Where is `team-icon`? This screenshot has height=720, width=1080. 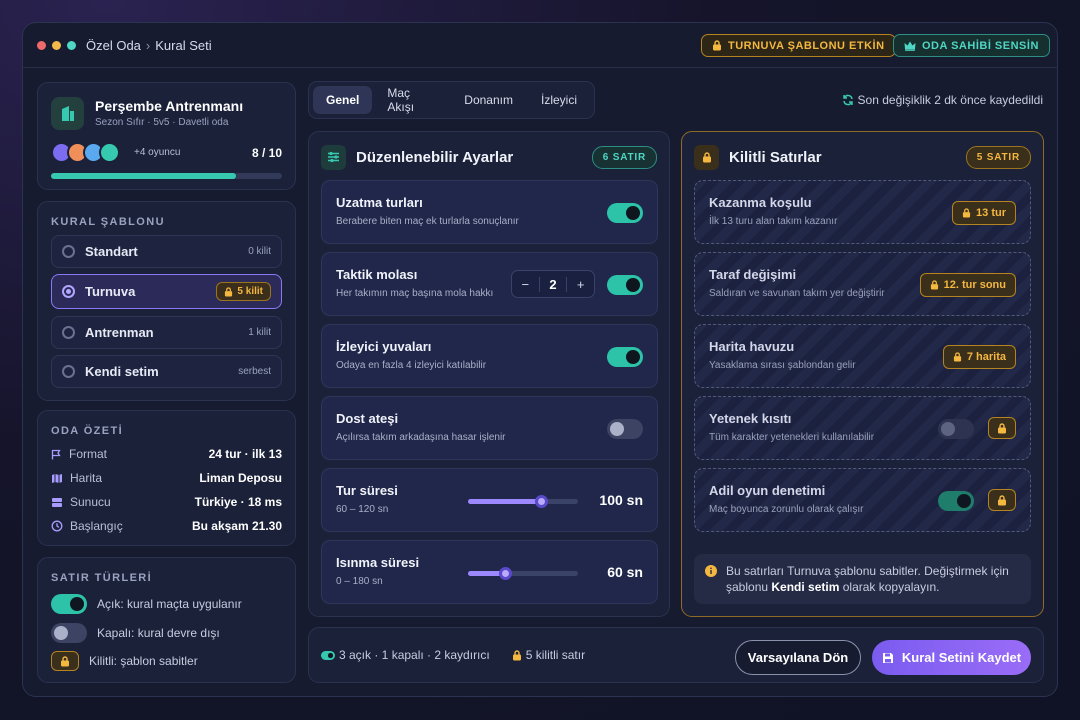 team-icon is located at coordinates (67, 113).